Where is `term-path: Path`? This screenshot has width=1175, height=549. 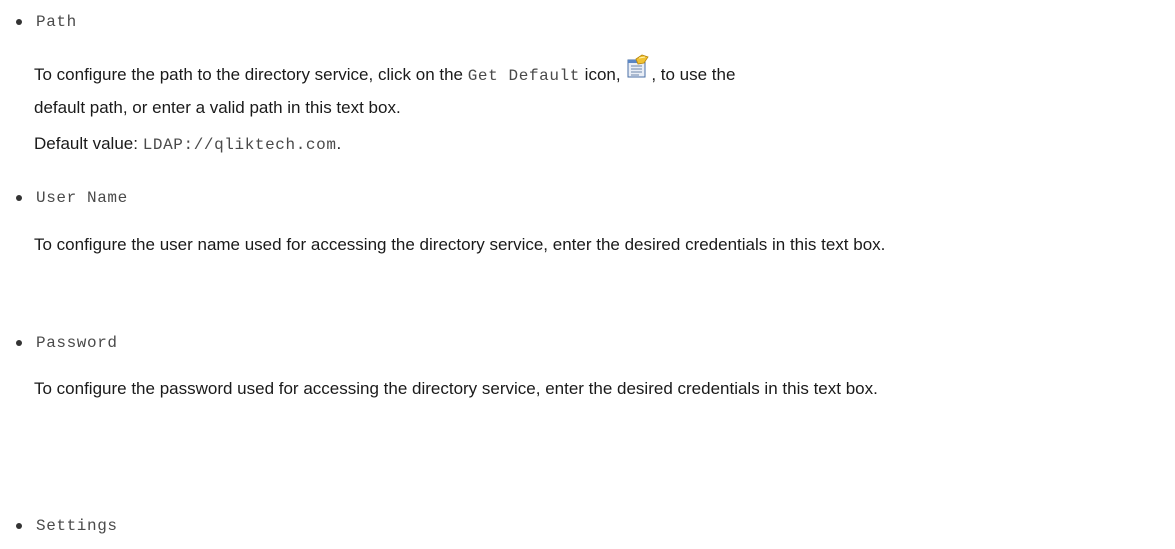 term-path: Path is located at coordinates (56, 22).